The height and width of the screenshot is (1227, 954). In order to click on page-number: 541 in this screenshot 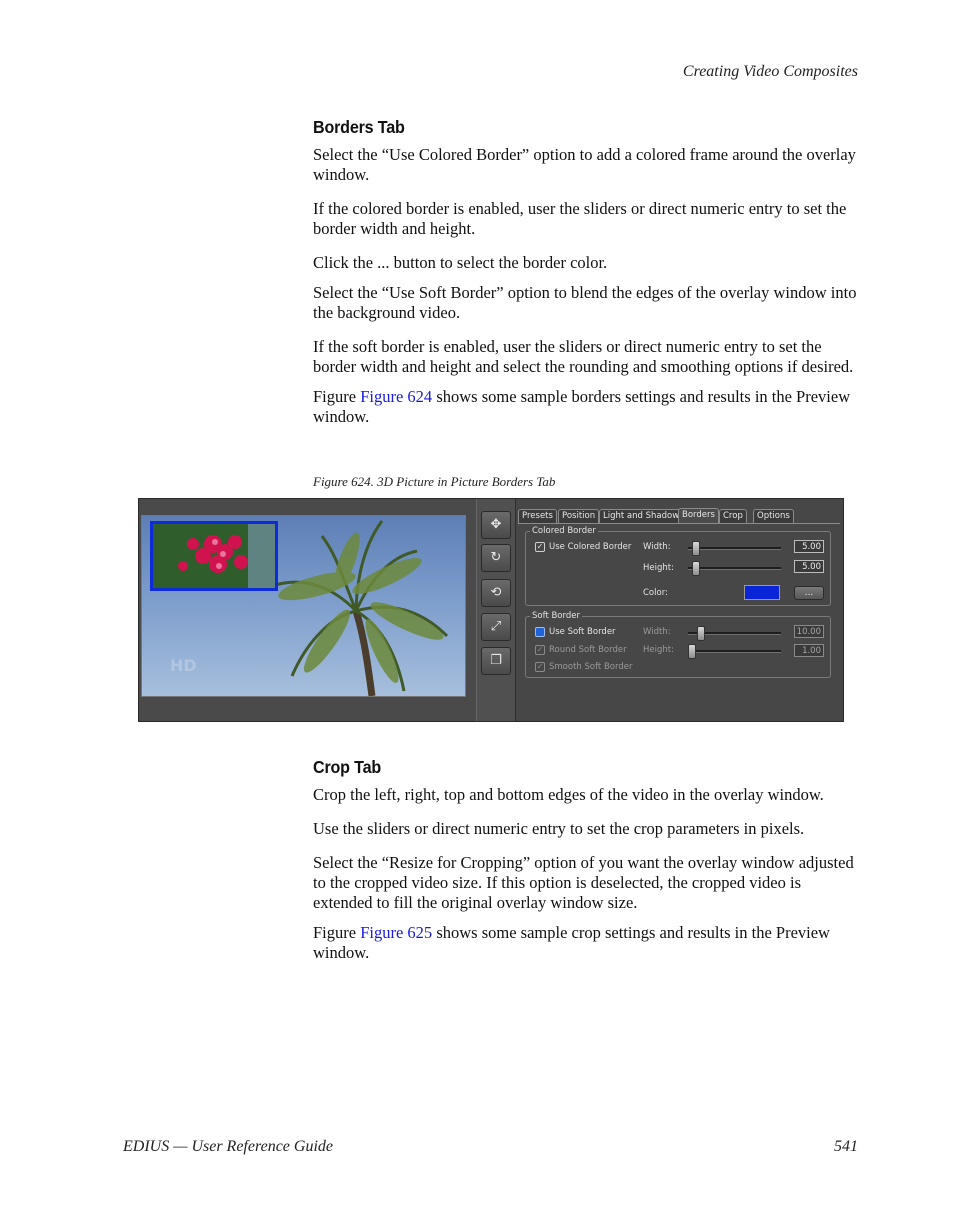, I will do `click(846, 1146)`.